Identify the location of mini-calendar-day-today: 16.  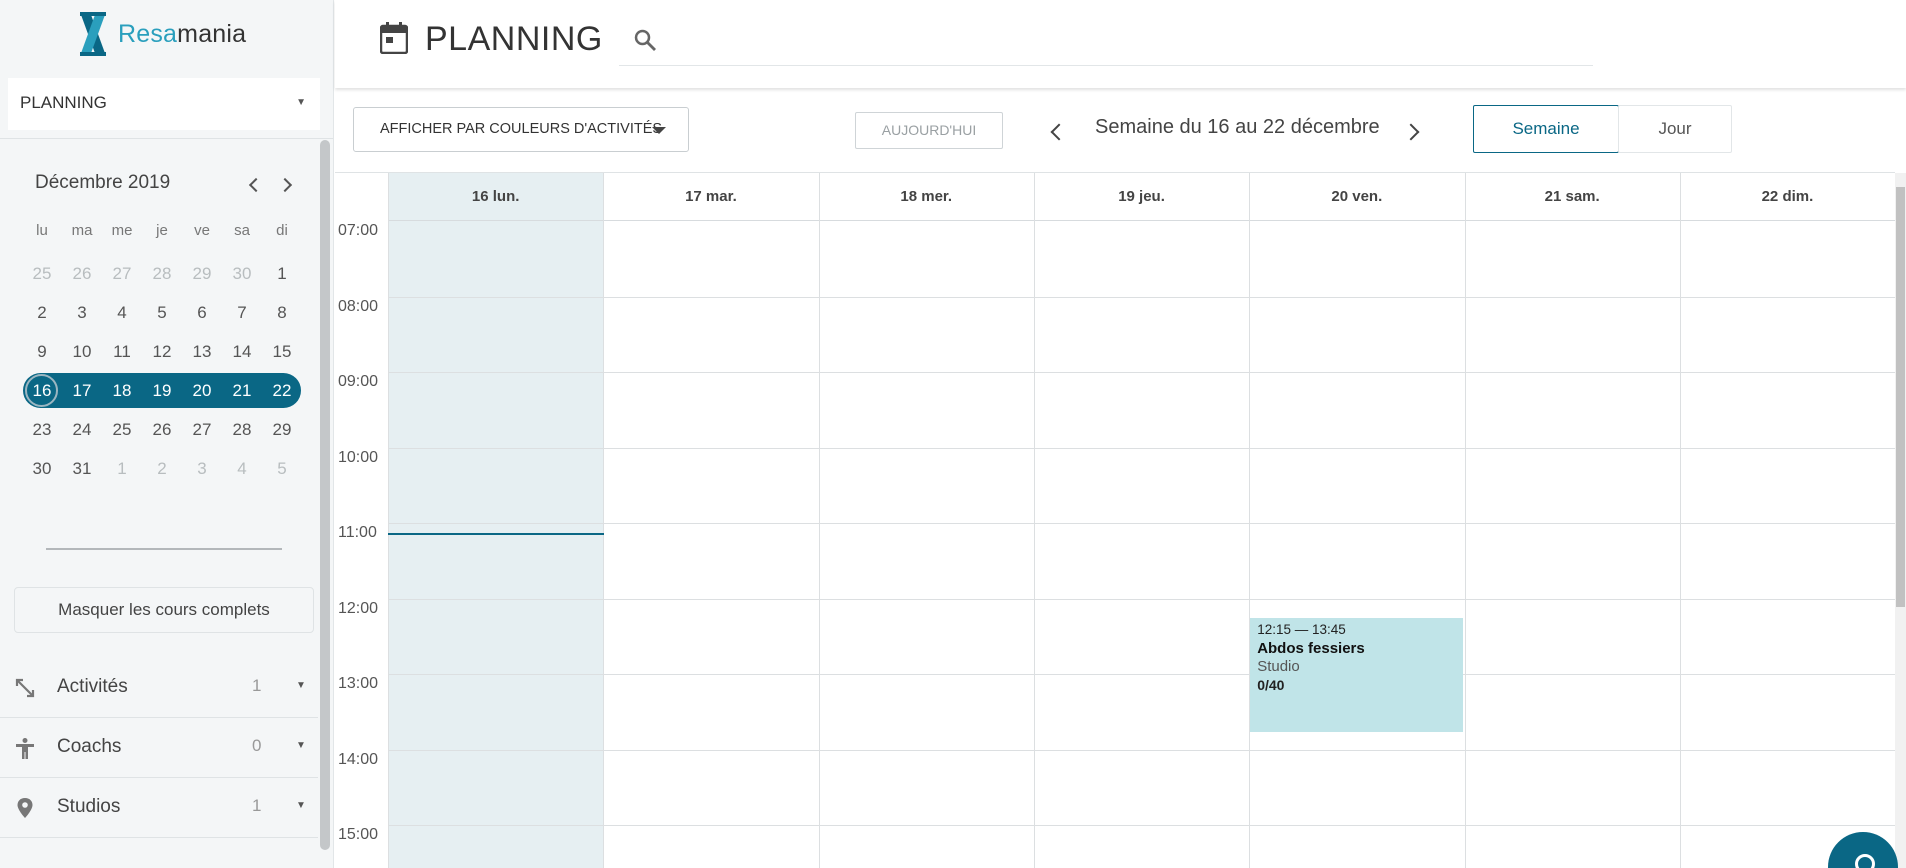
(42, 390).